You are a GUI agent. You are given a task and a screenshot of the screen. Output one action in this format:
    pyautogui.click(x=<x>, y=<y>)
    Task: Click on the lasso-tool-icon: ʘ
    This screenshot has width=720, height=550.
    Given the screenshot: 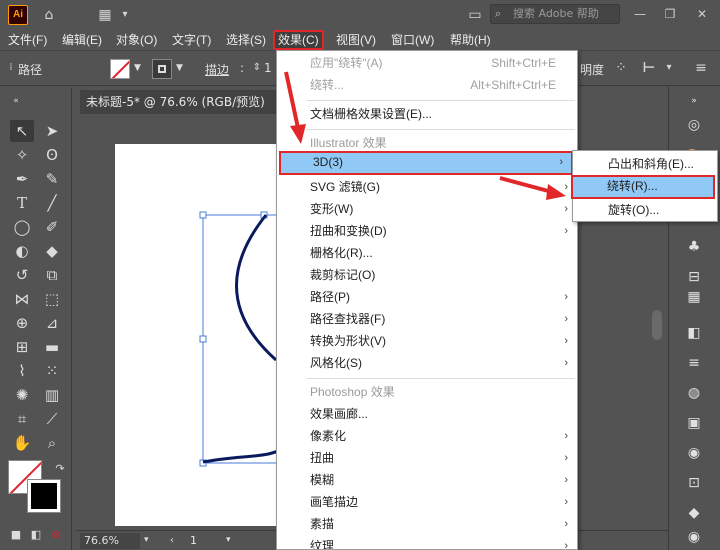 What is the action you would take?
    pyautogui.click(x=52, y=155)
    